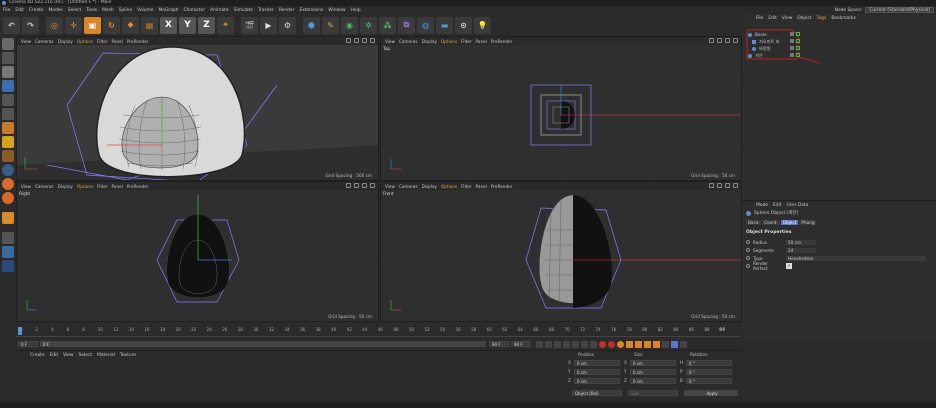  Describe the element at coordinates (789, 266) in the screenshot. I see `render-perfect-checkbox: ✓` at that location.